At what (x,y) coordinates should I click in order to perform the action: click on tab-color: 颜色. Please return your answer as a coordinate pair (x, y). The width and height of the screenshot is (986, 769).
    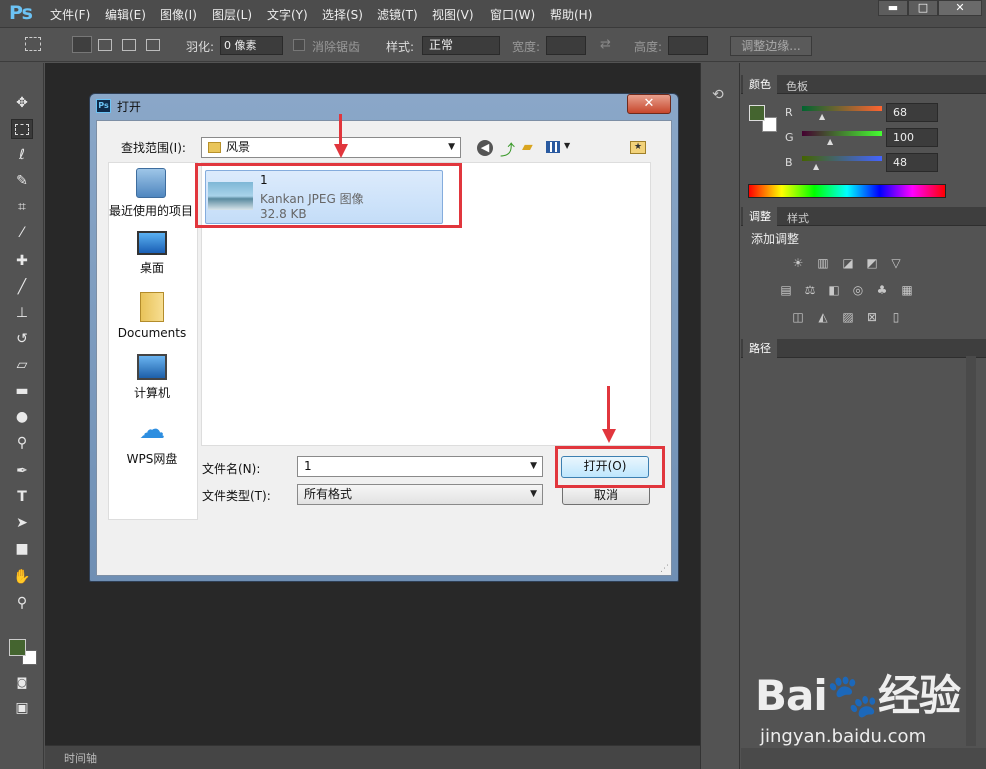
    Looking at the image, I should click on (760, 84).